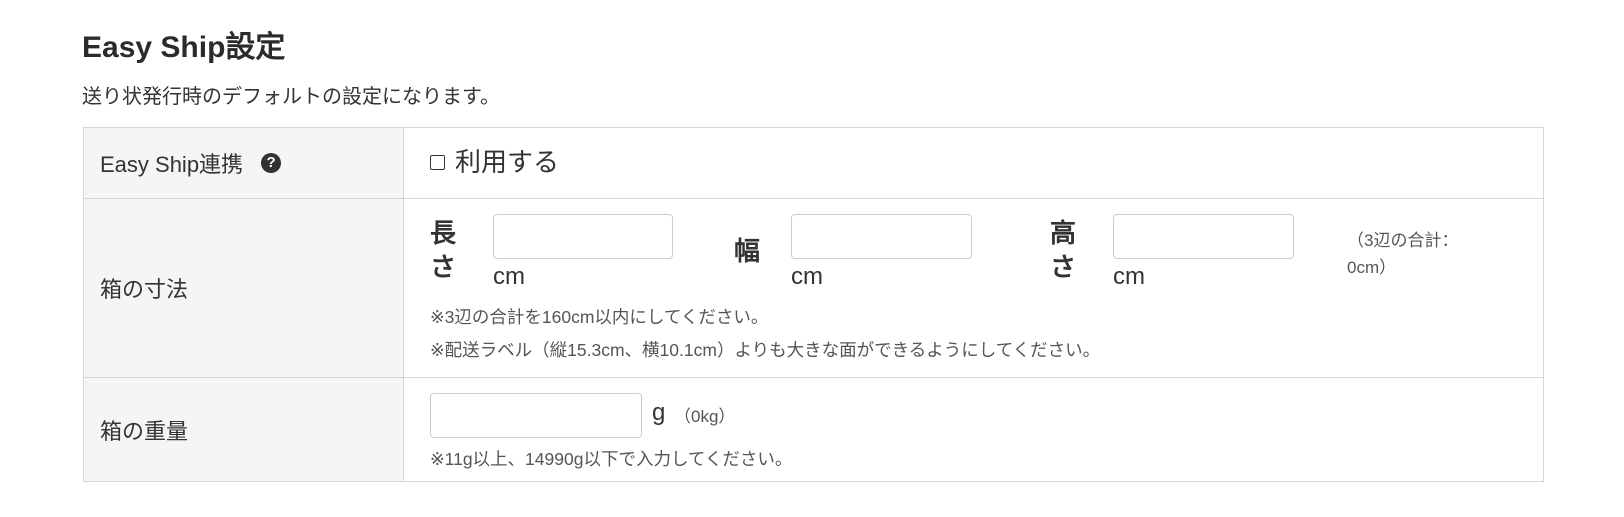 The width and height of the screenshot is (1624, 517). I want to click on weight-unit: g, so click(659, 412).